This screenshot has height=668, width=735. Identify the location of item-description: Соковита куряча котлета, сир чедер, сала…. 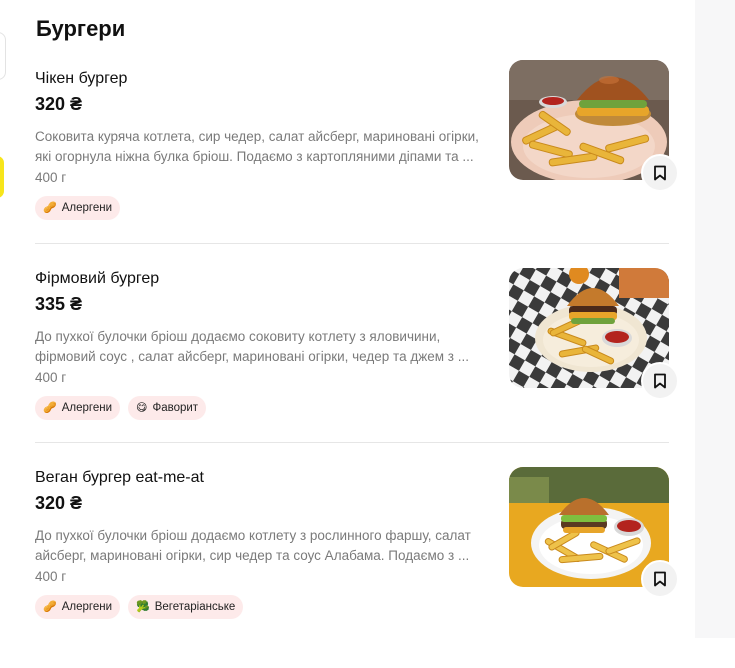
(257, 146).